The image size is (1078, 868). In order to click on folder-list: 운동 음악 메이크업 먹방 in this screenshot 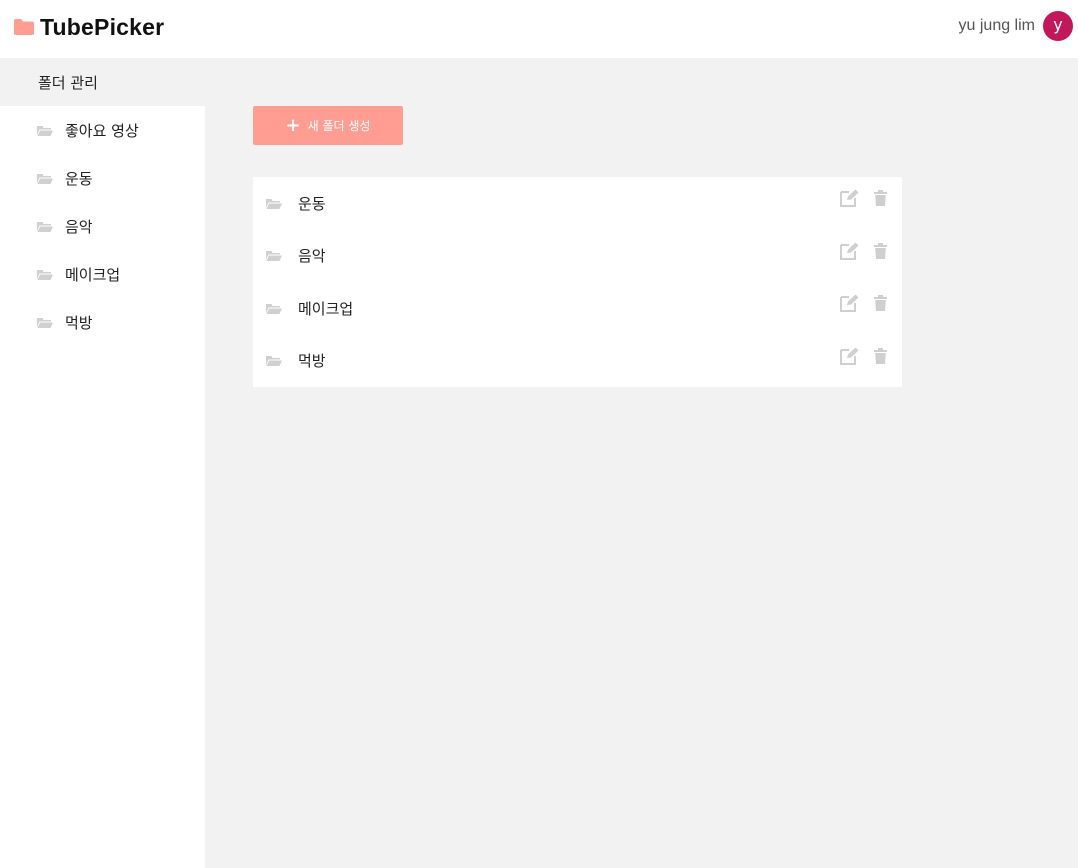, I will do `click(577, 282)`.